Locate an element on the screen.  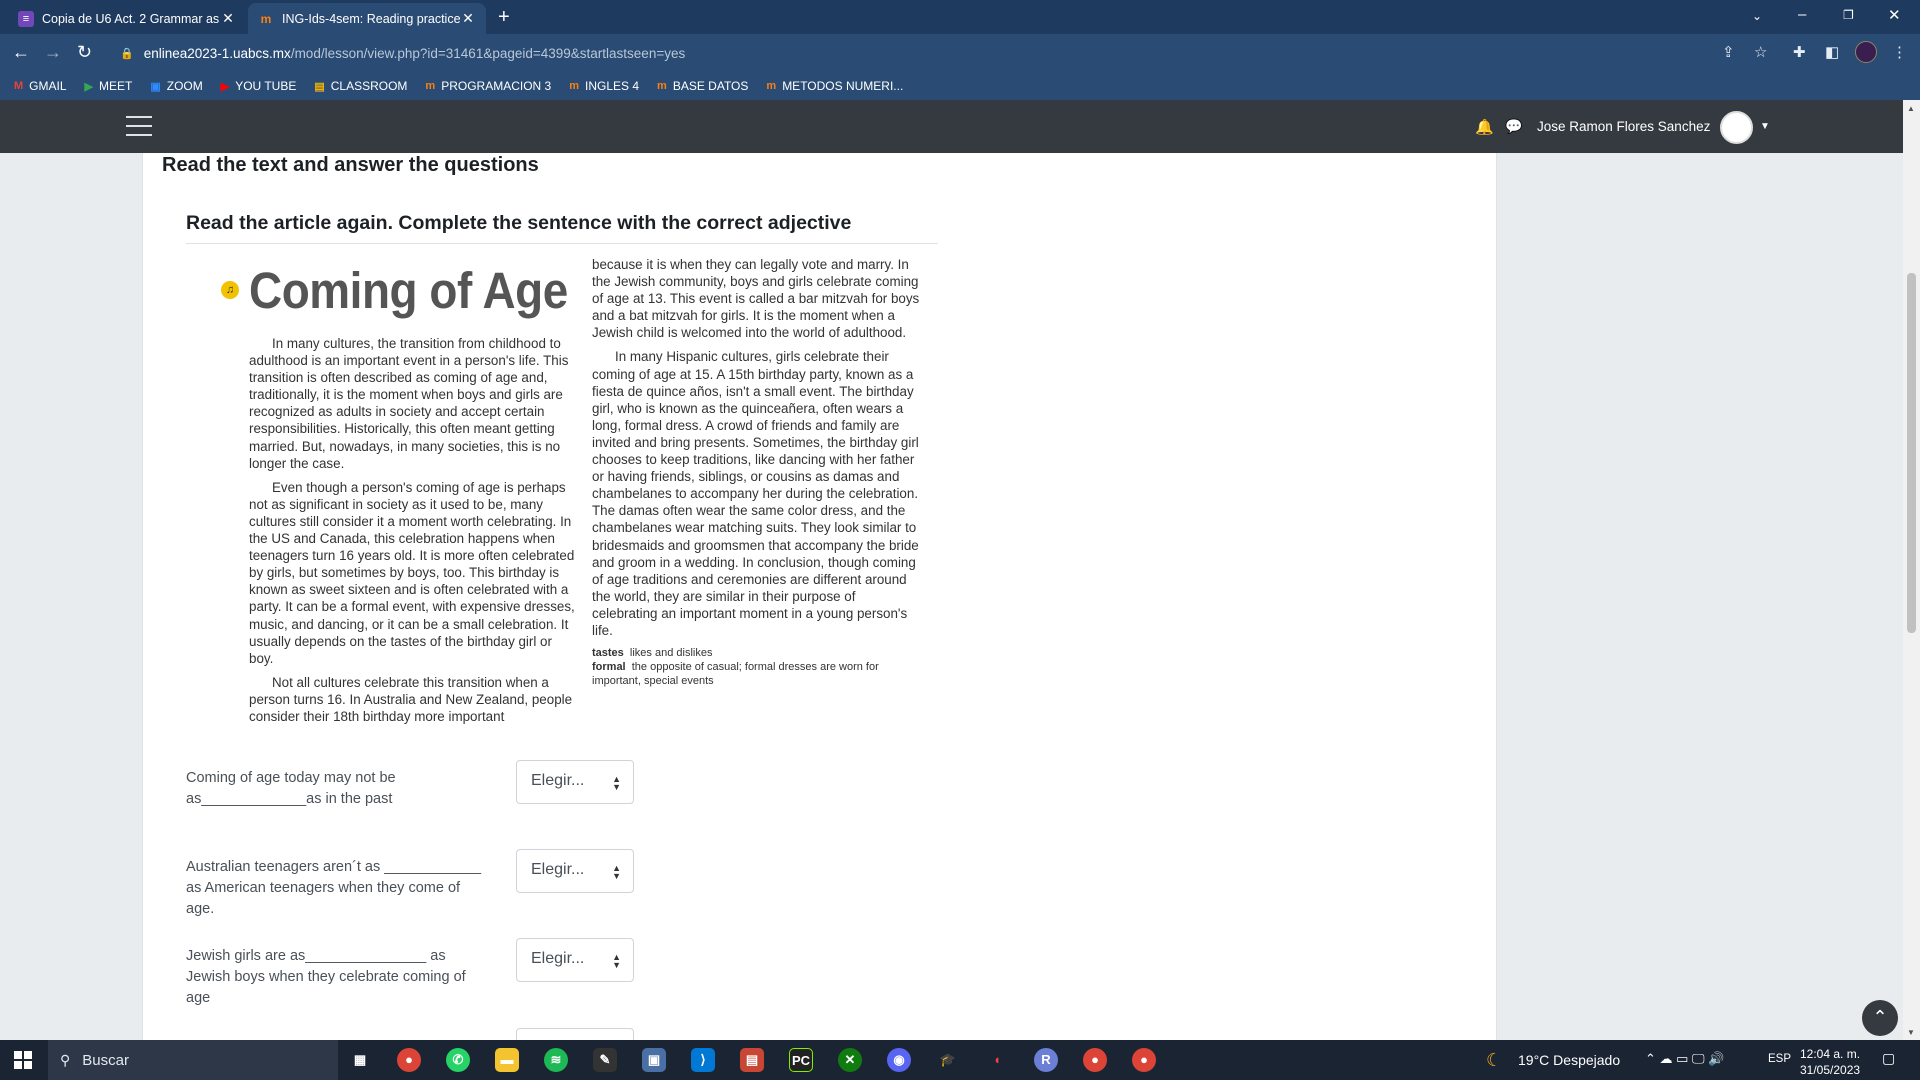
bookmark-item: ▶ MEET is located at coordinates (109, 86).